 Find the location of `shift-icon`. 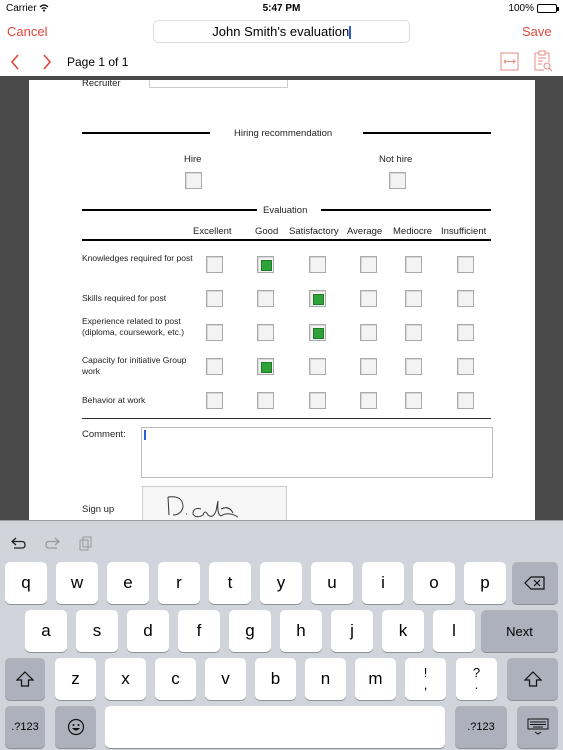

shift-icon is located at coordinates (532, 679).